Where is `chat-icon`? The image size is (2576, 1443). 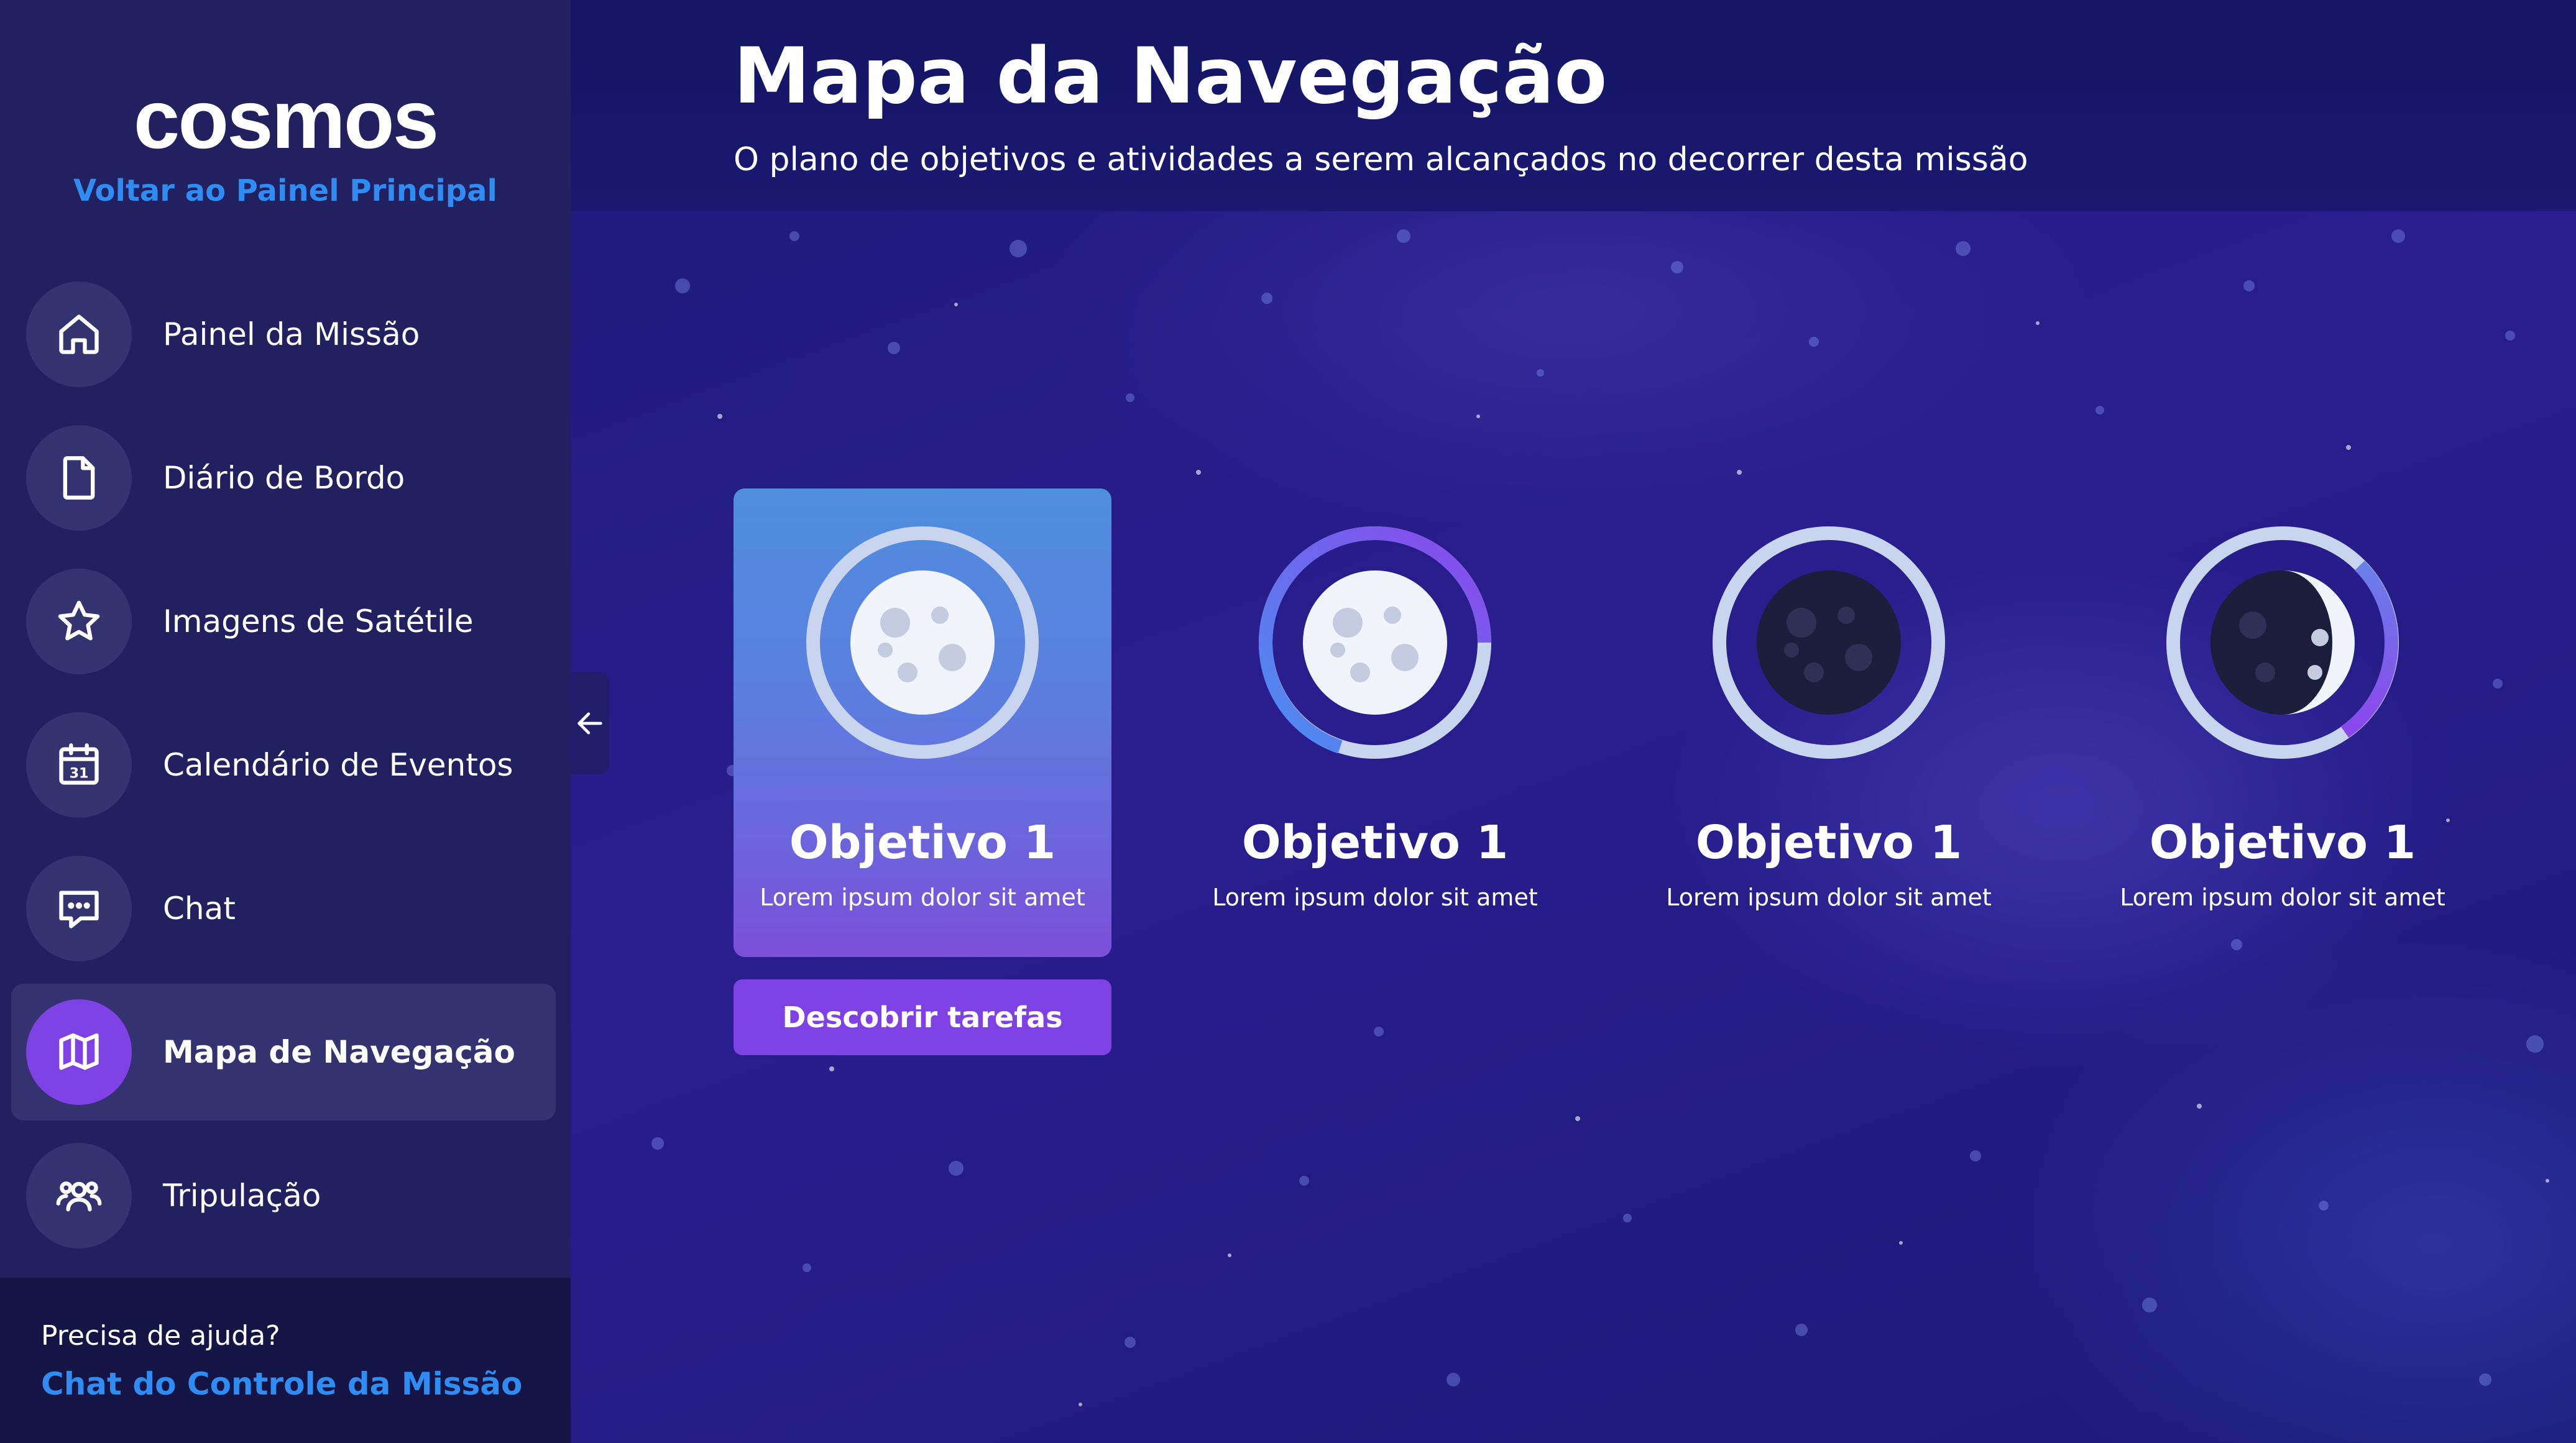 chat-icon is located at coordinates (79, 908).